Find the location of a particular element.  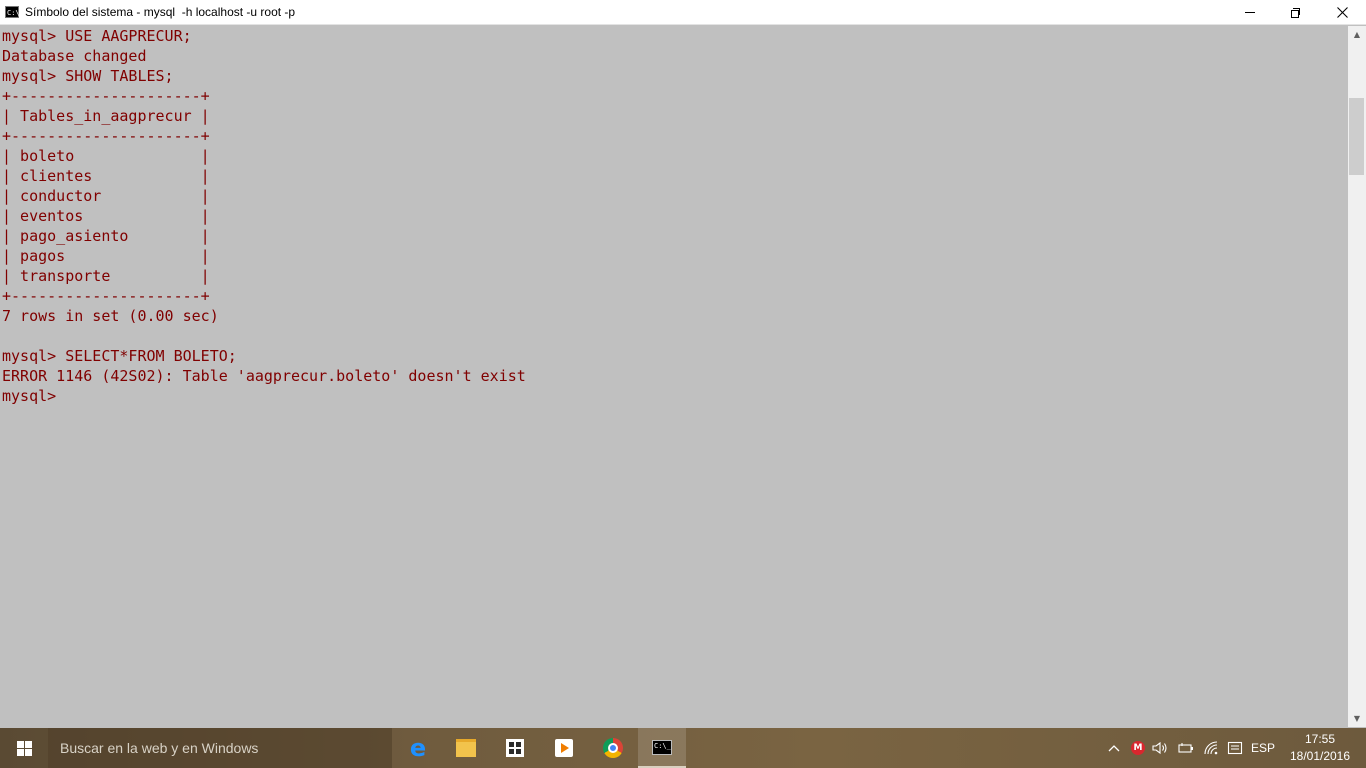

taskbar-store is located at coordinates (515, 748).